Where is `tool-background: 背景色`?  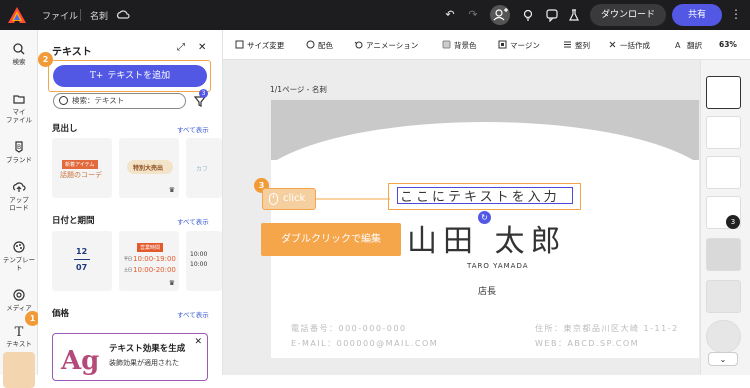 tool-background: 背景色 is located at coordinates (459, 45).